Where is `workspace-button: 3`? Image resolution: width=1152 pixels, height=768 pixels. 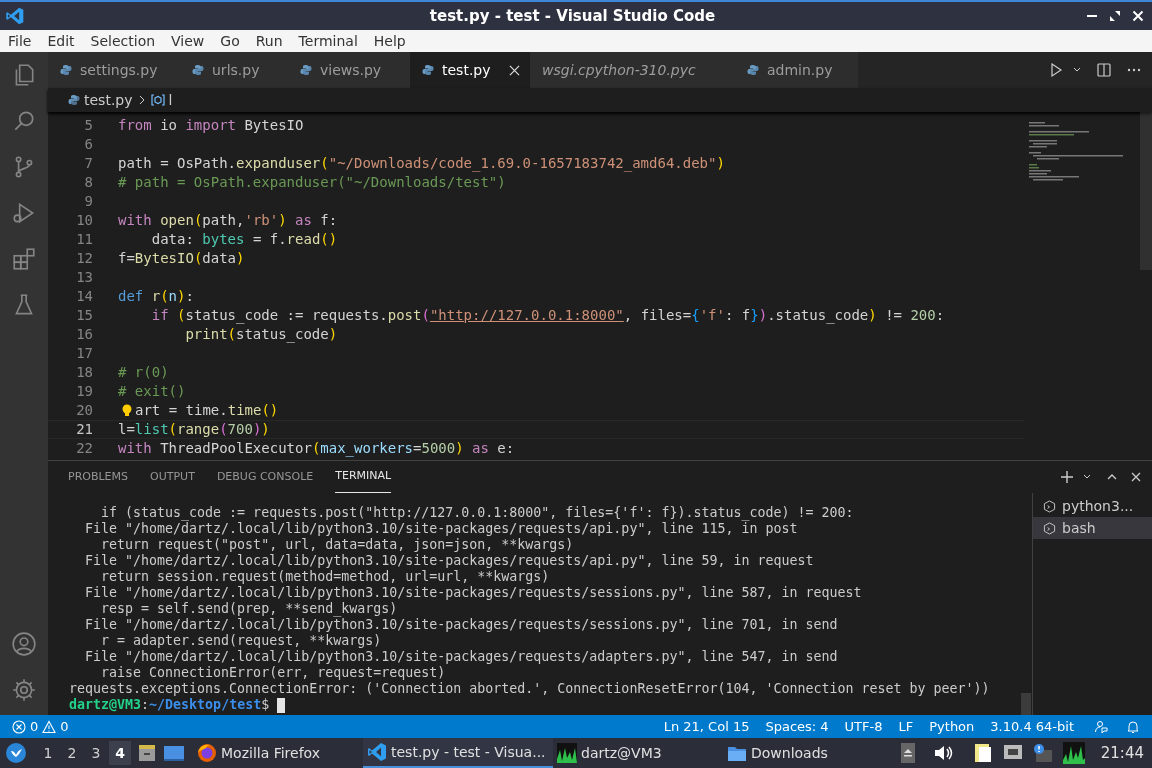 workspace-button: 3 is located at coordinates (96, 753).